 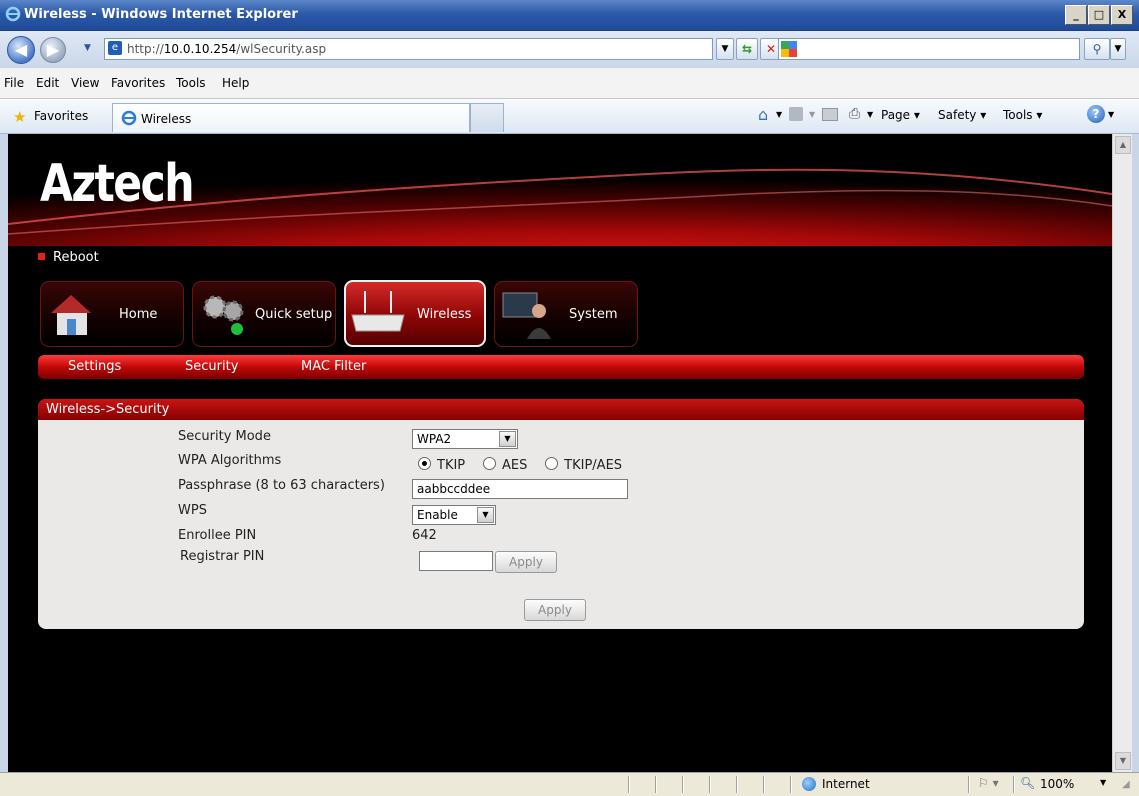 What do you see at coordinates (333, 366) in the screenshot?
I see `subnav-mac-filter: MAC Filter` at bounding box center [333, 366].